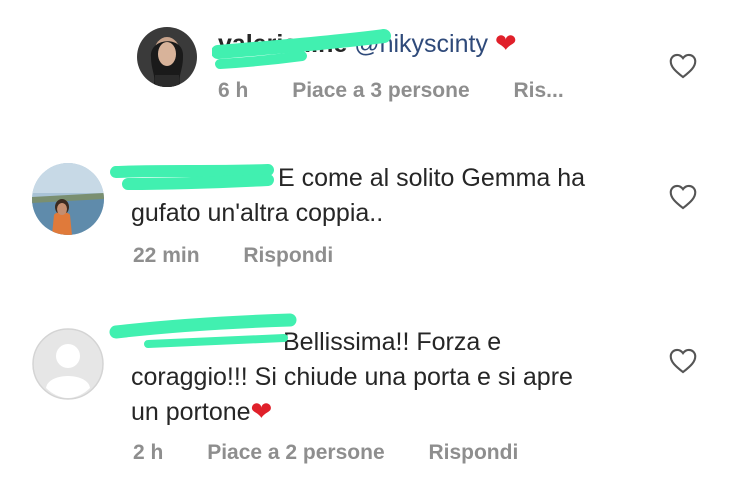 Image resolution: width=740 pixels, height=480 pixels. What do you see at coordinates (421, 44) in the screenshot?
I see `mention-link: @nikyscinty` at bounding box center [421, 44].